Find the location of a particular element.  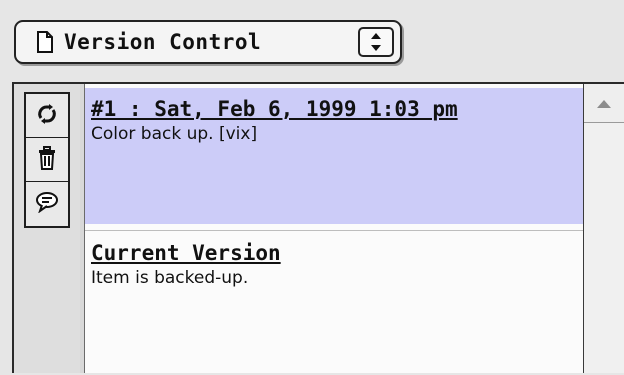

entry-description: Item is backed-up. is located at coordinates (170, 278).